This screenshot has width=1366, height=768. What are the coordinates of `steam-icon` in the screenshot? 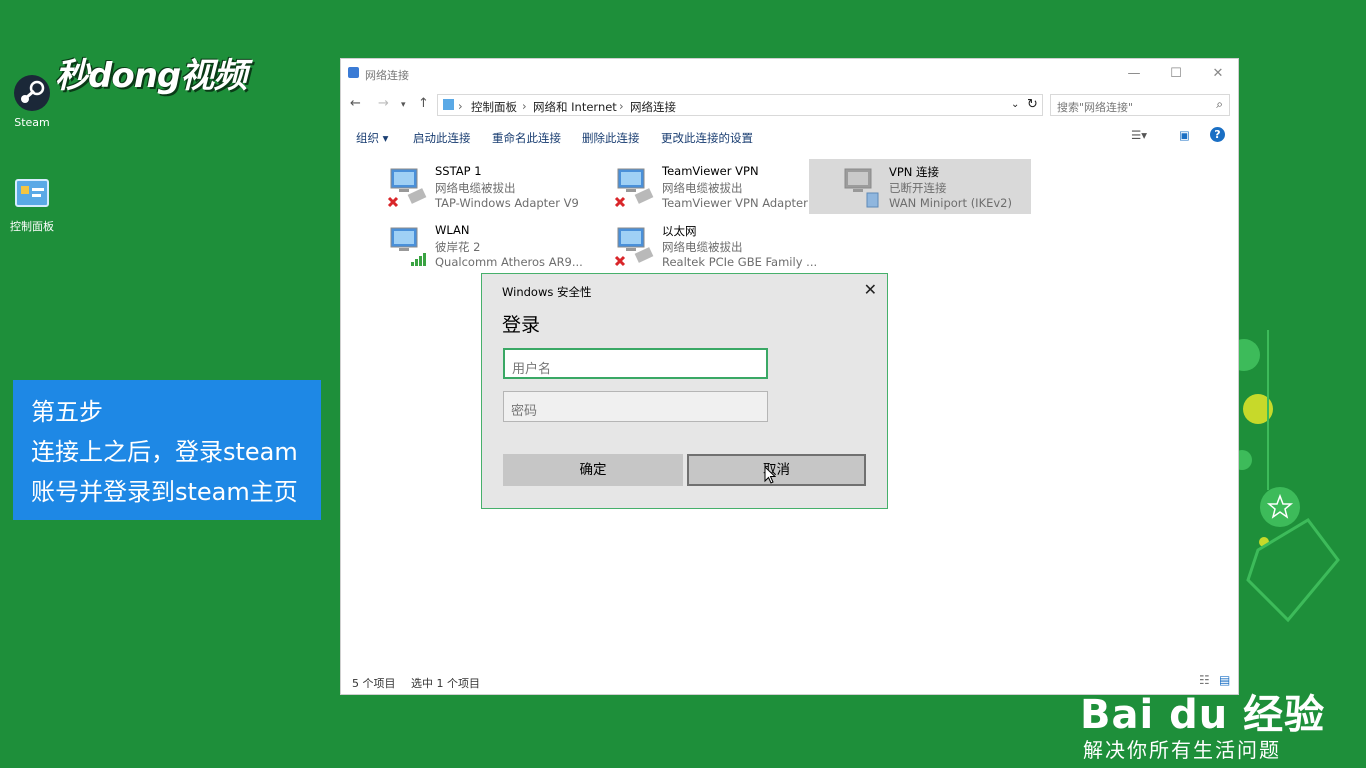 It's located at (32, 93).